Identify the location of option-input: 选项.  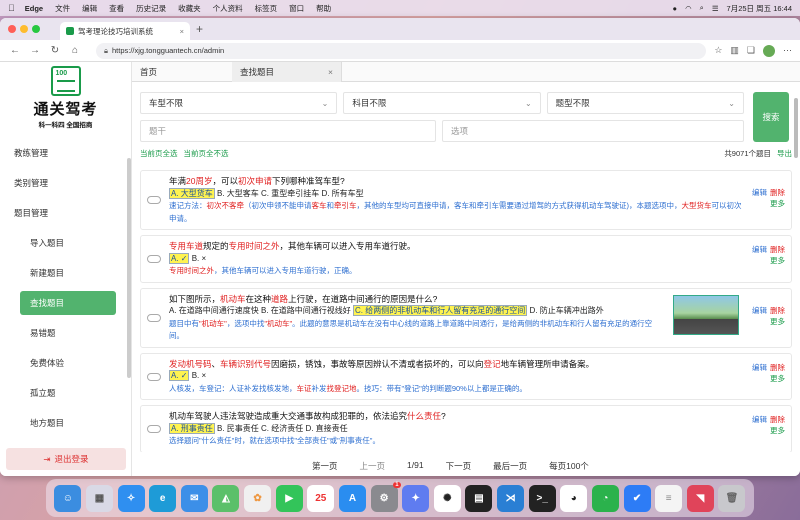
(593, 131).